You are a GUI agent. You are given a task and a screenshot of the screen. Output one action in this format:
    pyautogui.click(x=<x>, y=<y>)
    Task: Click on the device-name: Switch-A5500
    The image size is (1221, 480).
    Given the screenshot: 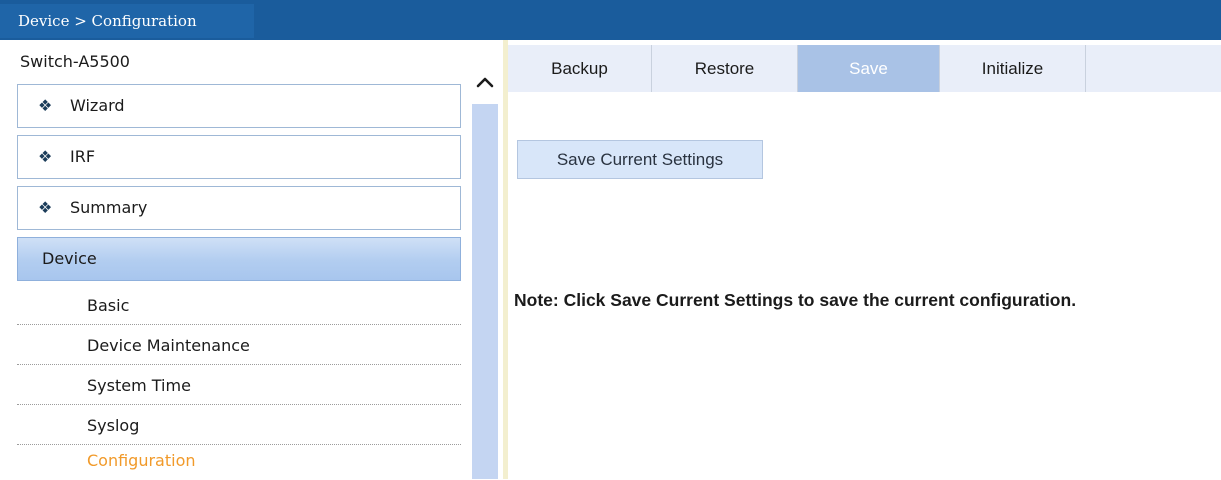 What is the action you would take?
    pyautogui.click(x=75, y=61)
    